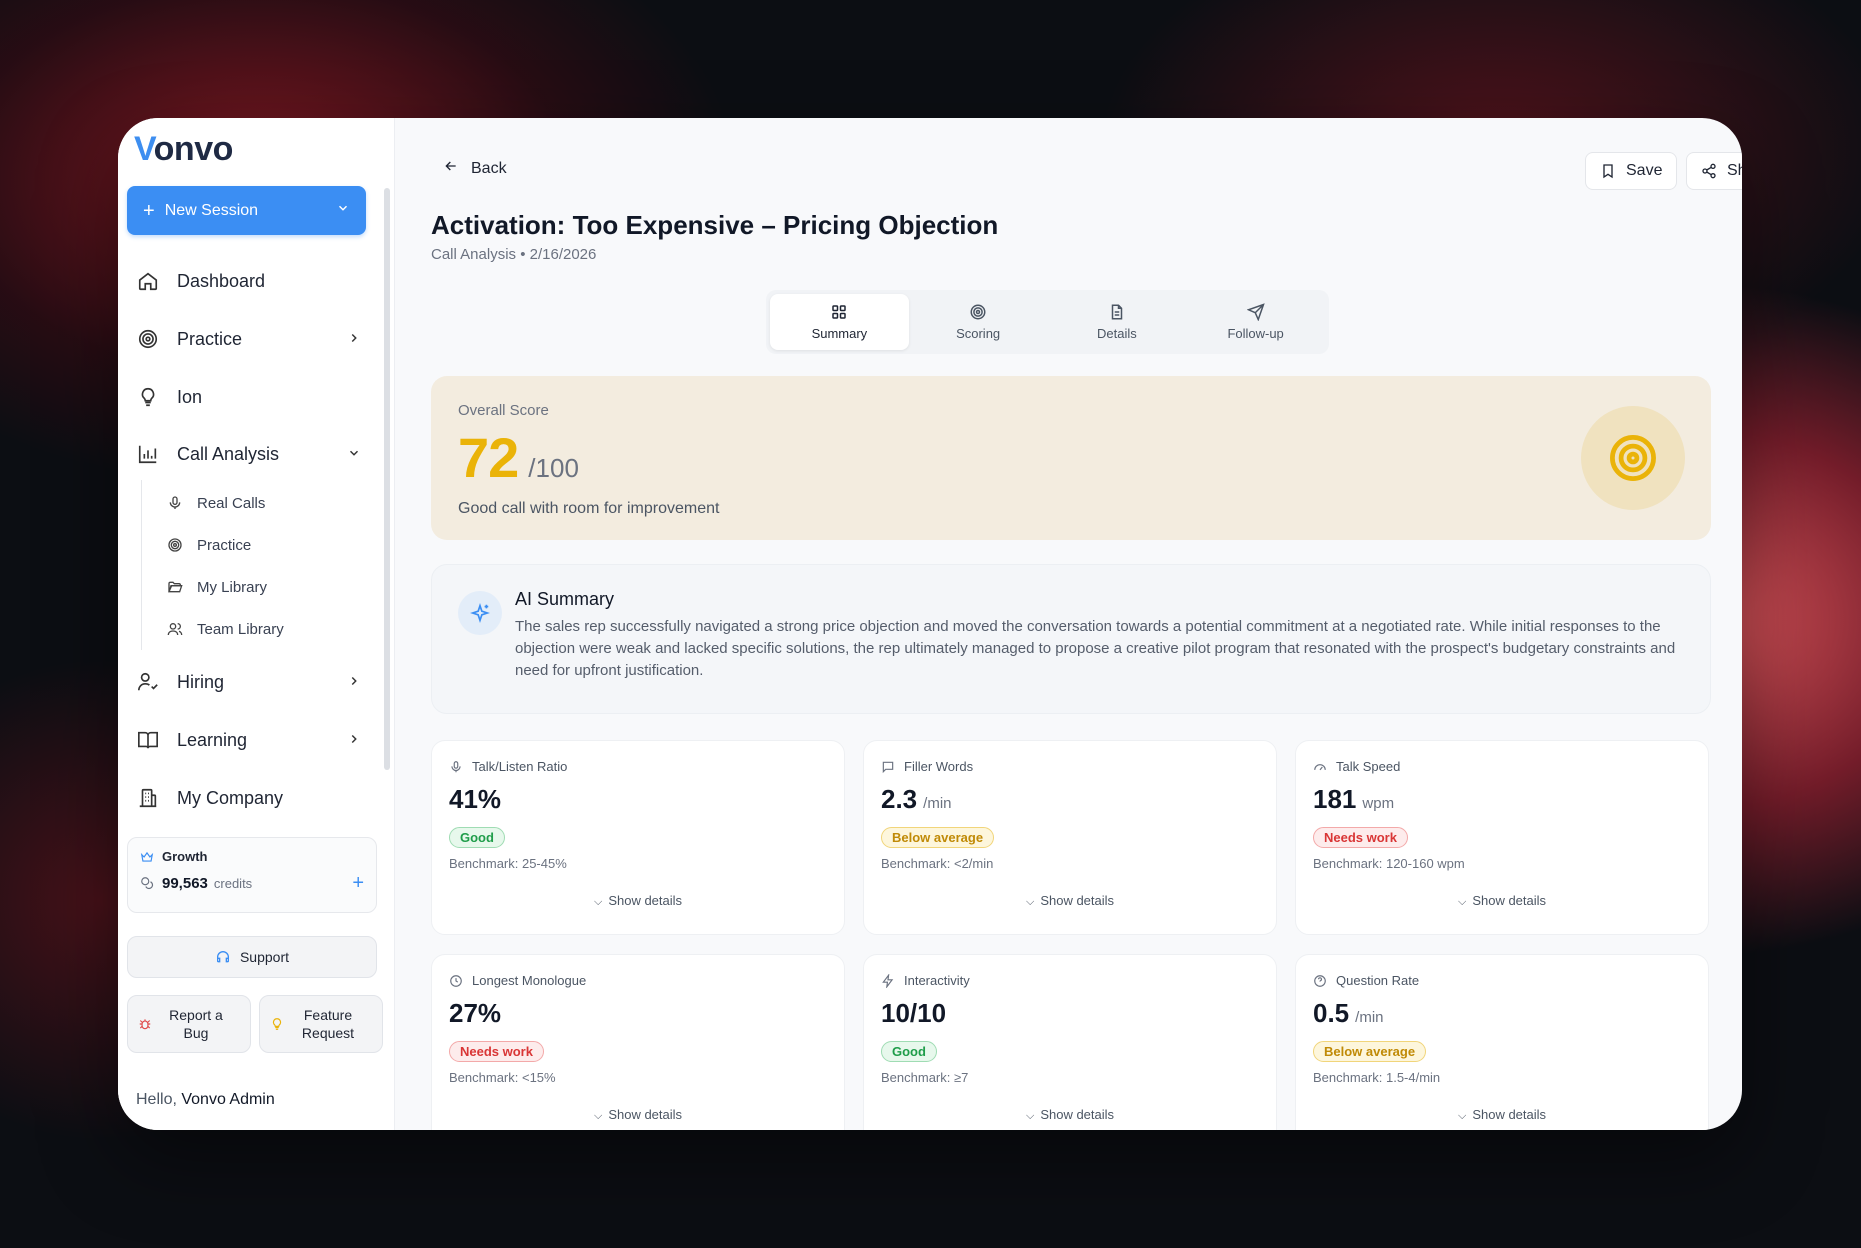 The image size is (1861, 1248). I want to click on sidebar-item-ion: Ion, so click(248, 397).